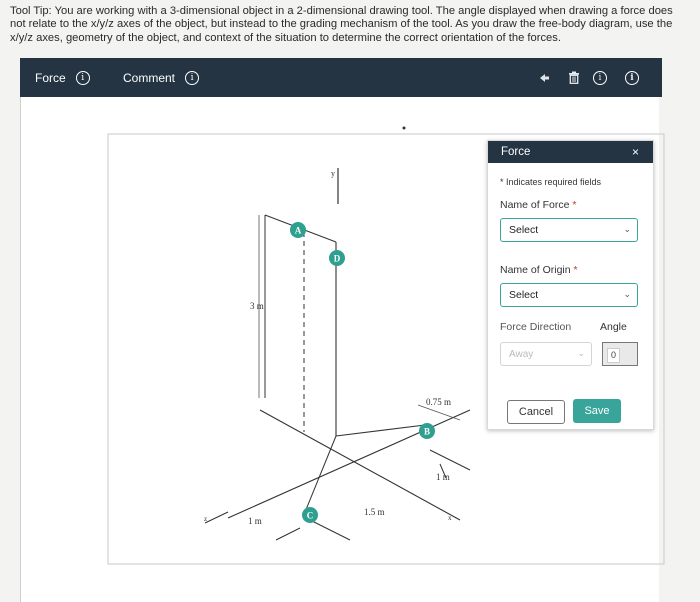 This screenshot has width=700, height=602. I want to click on point-a-label: A, so click(298, 231).